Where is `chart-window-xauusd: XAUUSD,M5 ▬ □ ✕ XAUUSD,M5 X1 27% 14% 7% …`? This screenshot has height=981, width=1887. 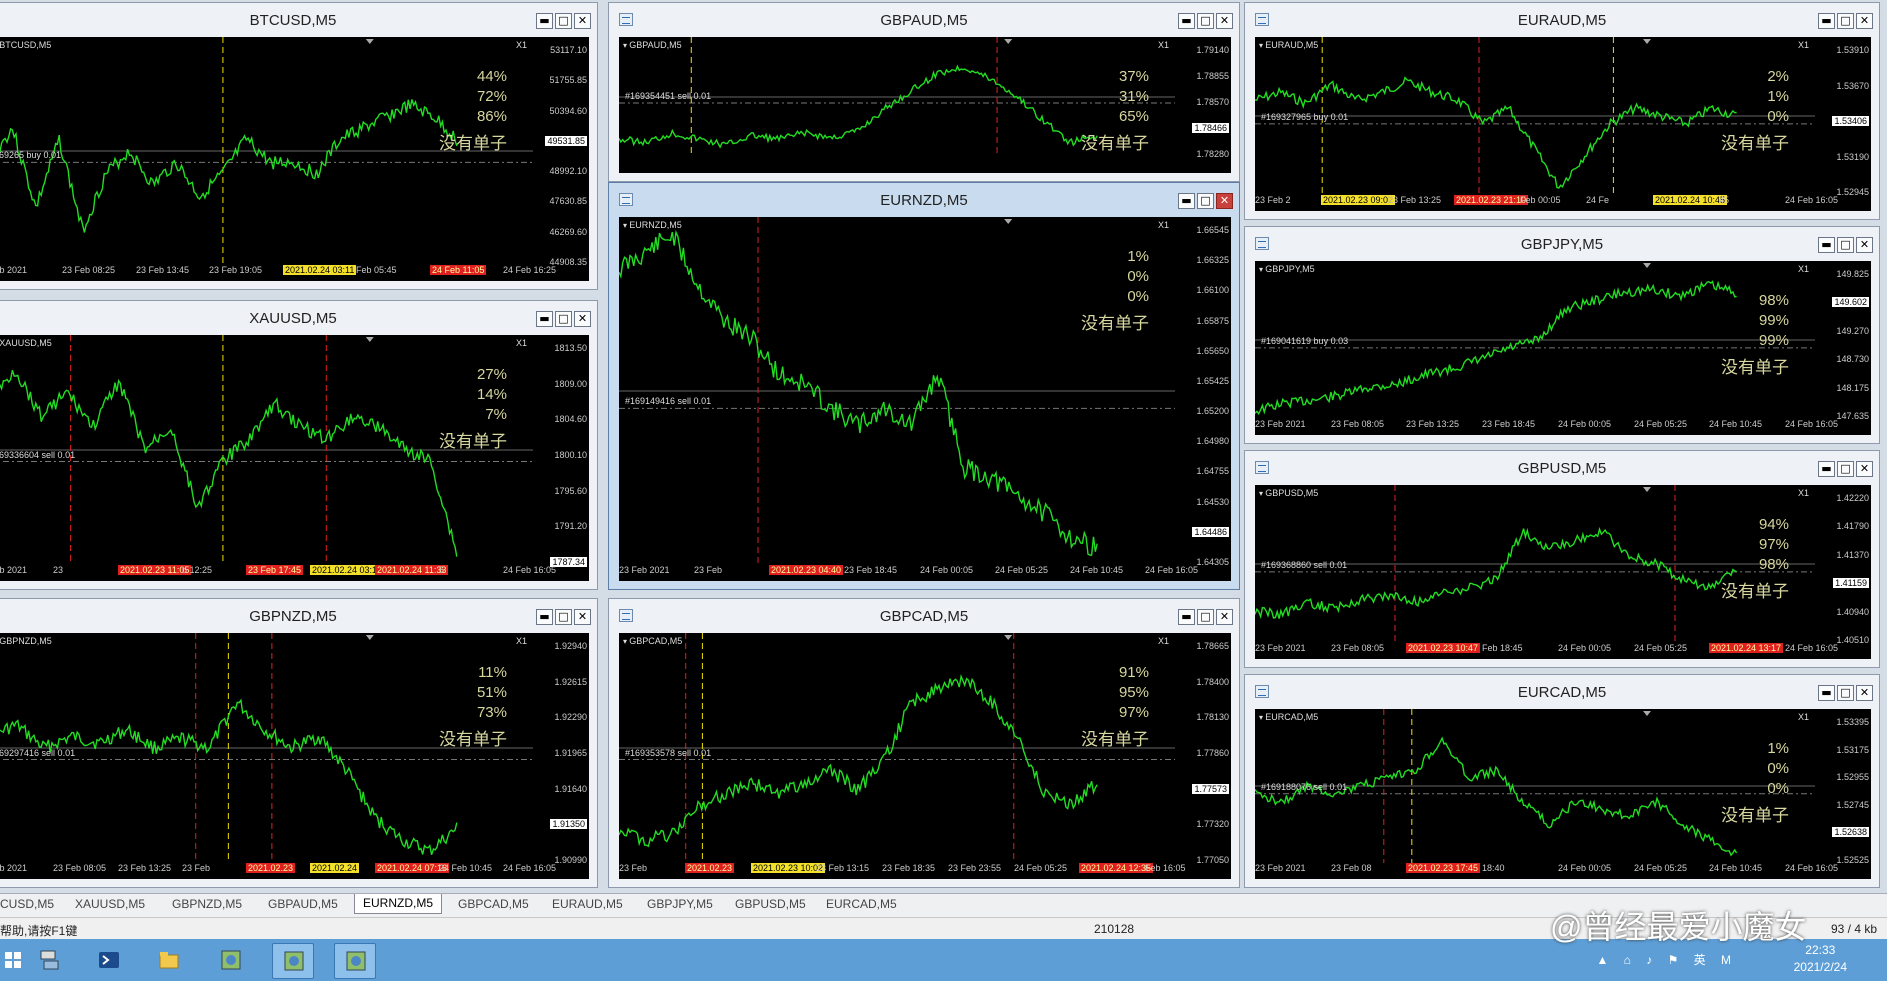 chart-window-xauusd: XAUUSD,M5 ▬ □ ✕ XAUUSD,M5 X1 27% 14% 7% … is located at coordinates (299, 445).